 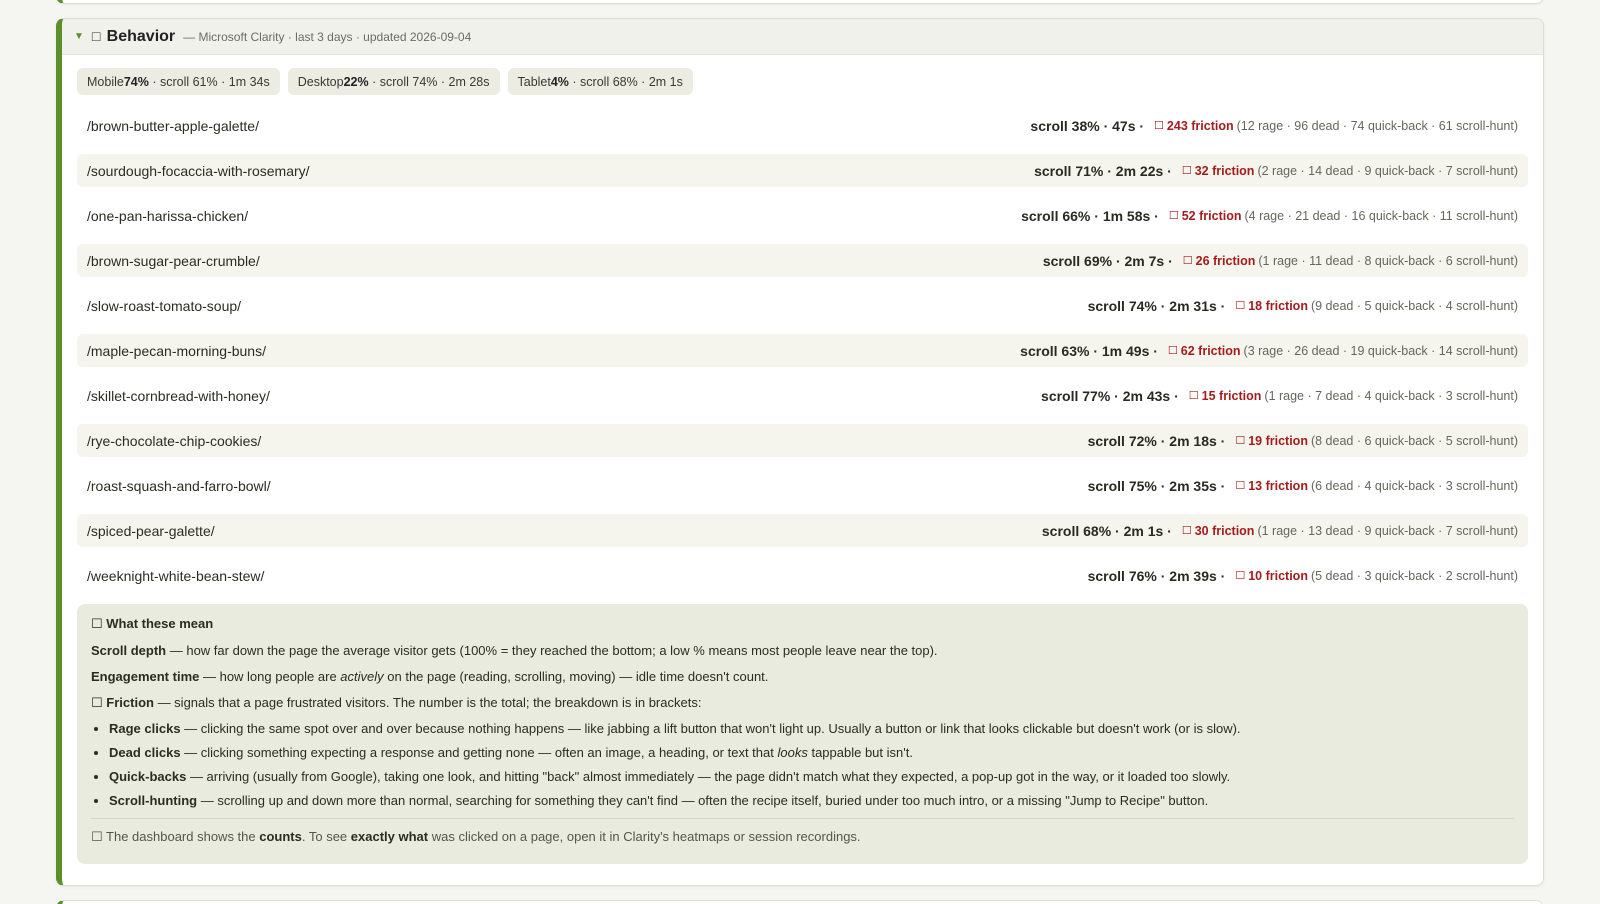 What do you see at coordinates (1156, 575) in the screenshot?
I see `scroll-engagement-summary: scroll 76% · 2m 39s ·` at bounding box center [1156, 575].